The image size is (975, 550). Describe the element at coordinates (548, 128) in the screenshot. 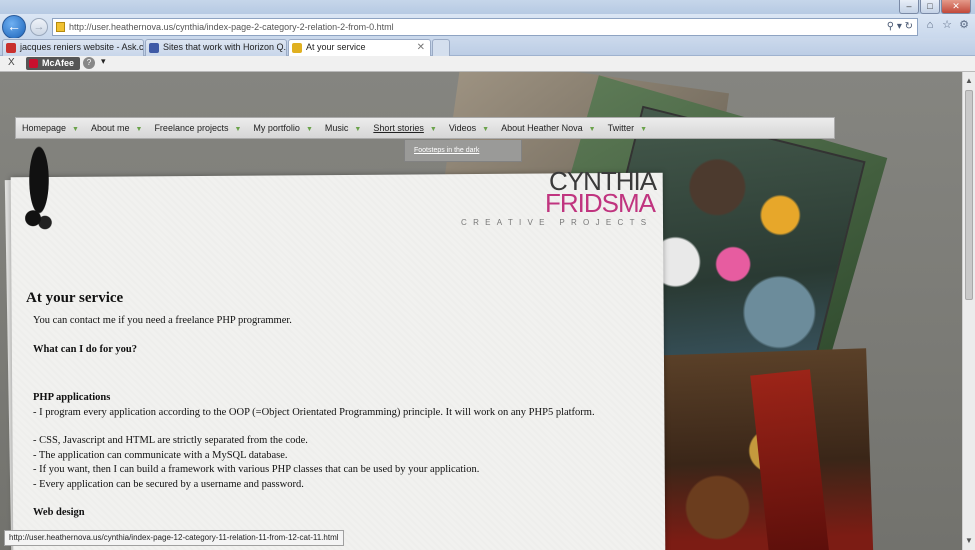

I see `menu-item-about-heather-nova: About Heather Nova ▼` at that location.